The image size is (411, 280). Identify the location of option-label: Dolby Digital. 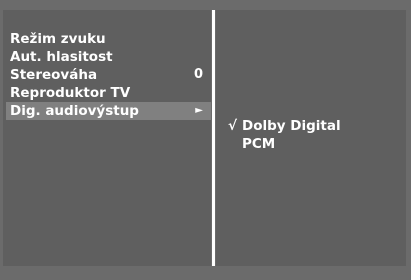
(291, 126).